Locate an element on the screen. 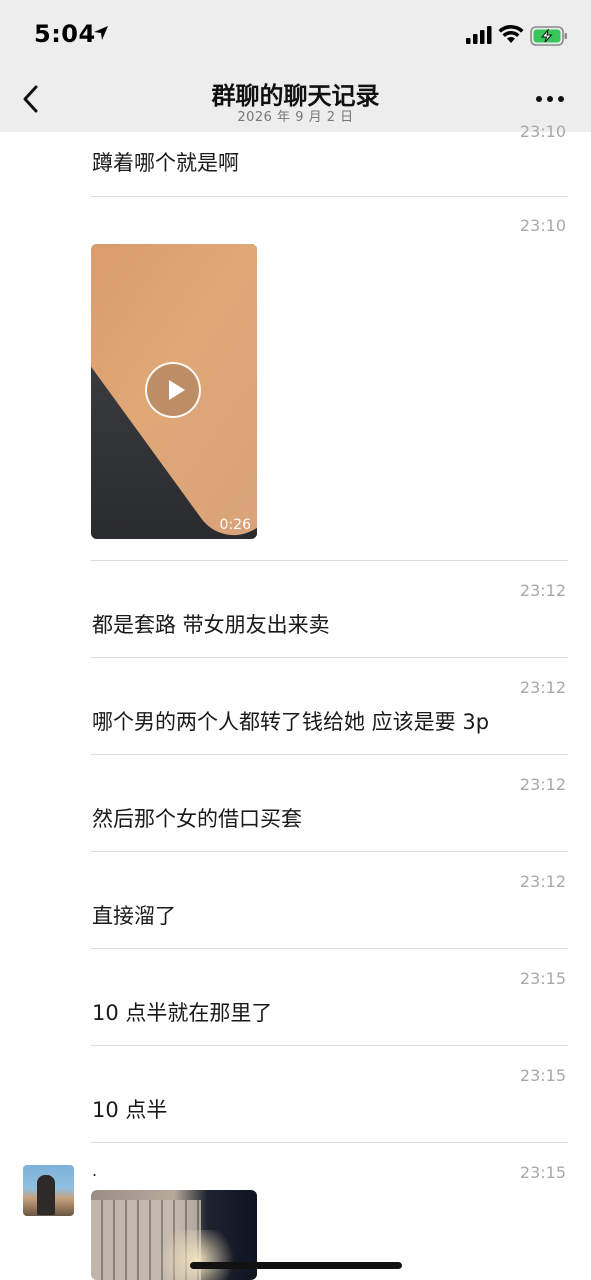 The image size is (591, 1280). more-dots-icon is located at coordinates (551, 100).